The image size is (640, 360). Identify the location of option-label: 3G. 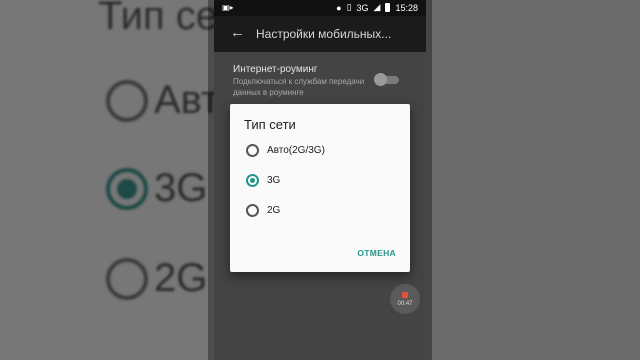
(274, 180).